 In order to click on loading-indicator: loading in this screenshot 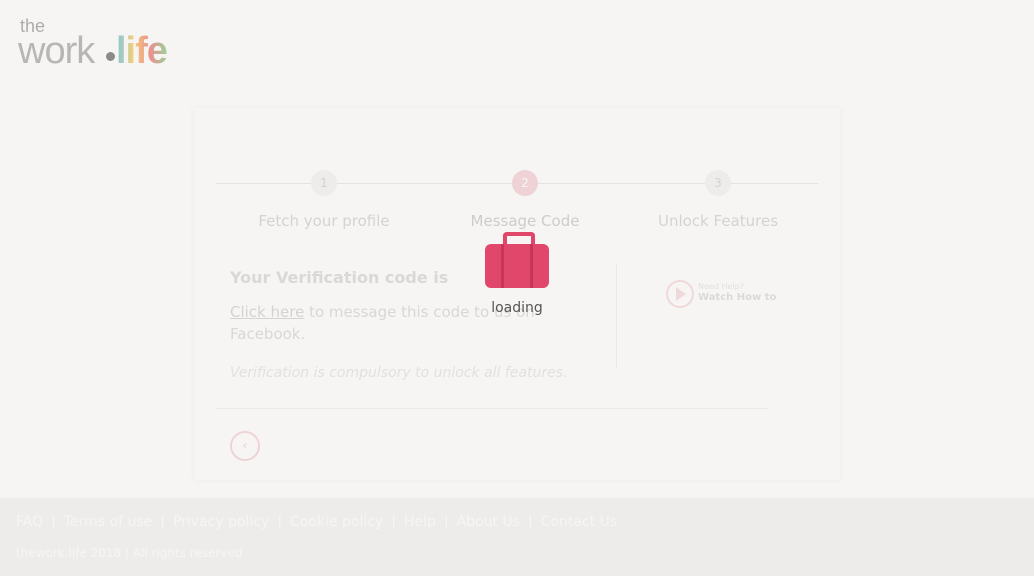, I will do `click(517, 273)`.